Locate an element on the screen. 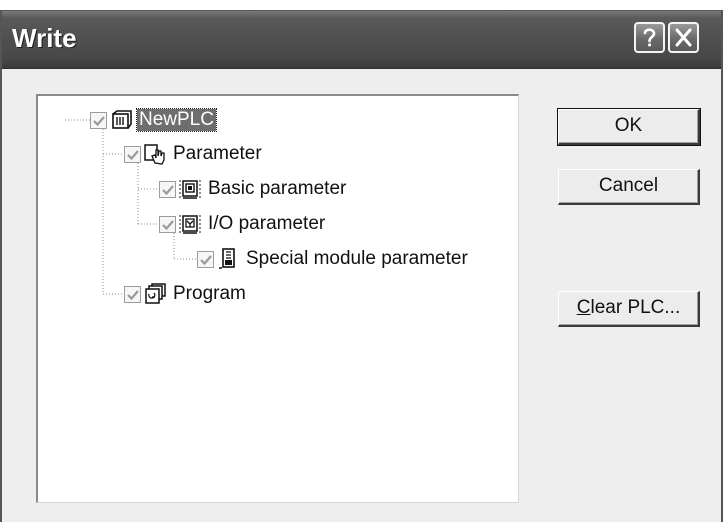 The height and width of the screenshot is (522, 723). close-button is located at coordinates (683, 37).